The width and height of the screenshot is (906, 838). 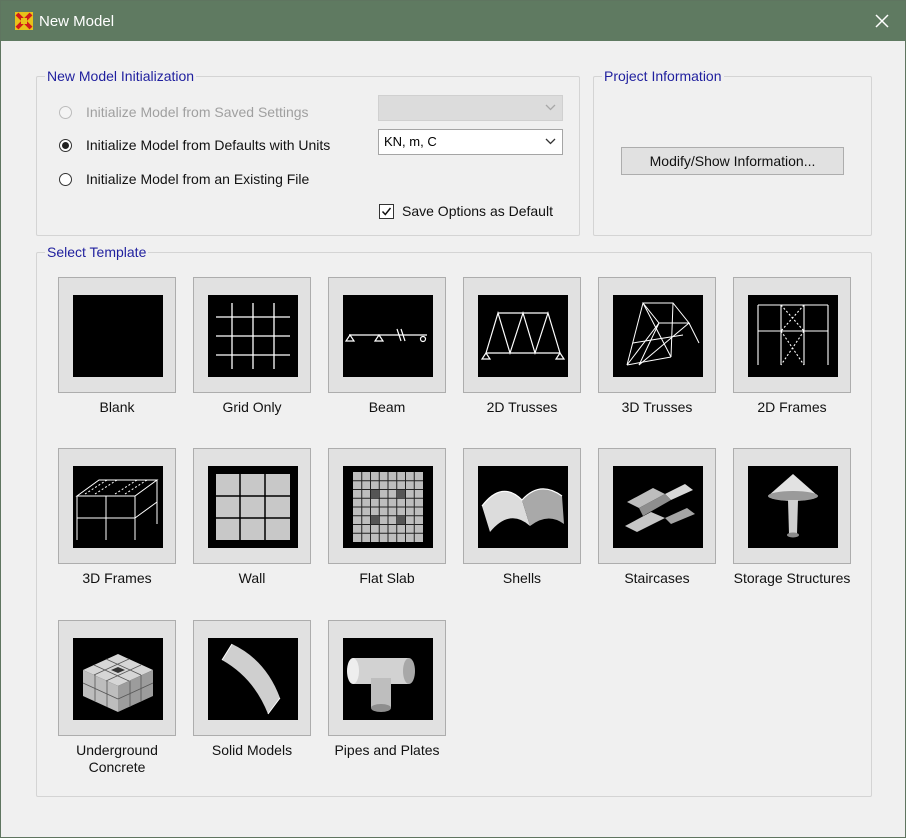 I want to click on group-legend: Select Template, so click(x=97, y=252).